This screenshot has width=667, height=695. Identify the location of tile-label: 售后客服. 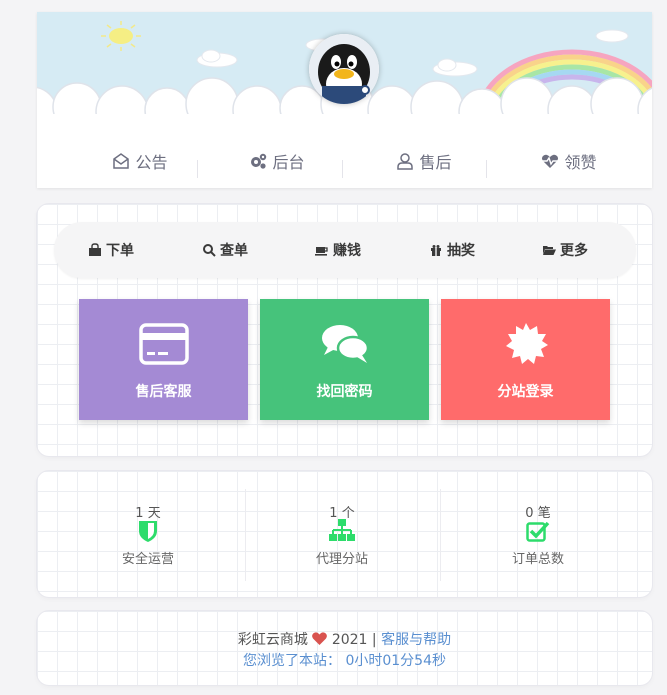
(163, 392).